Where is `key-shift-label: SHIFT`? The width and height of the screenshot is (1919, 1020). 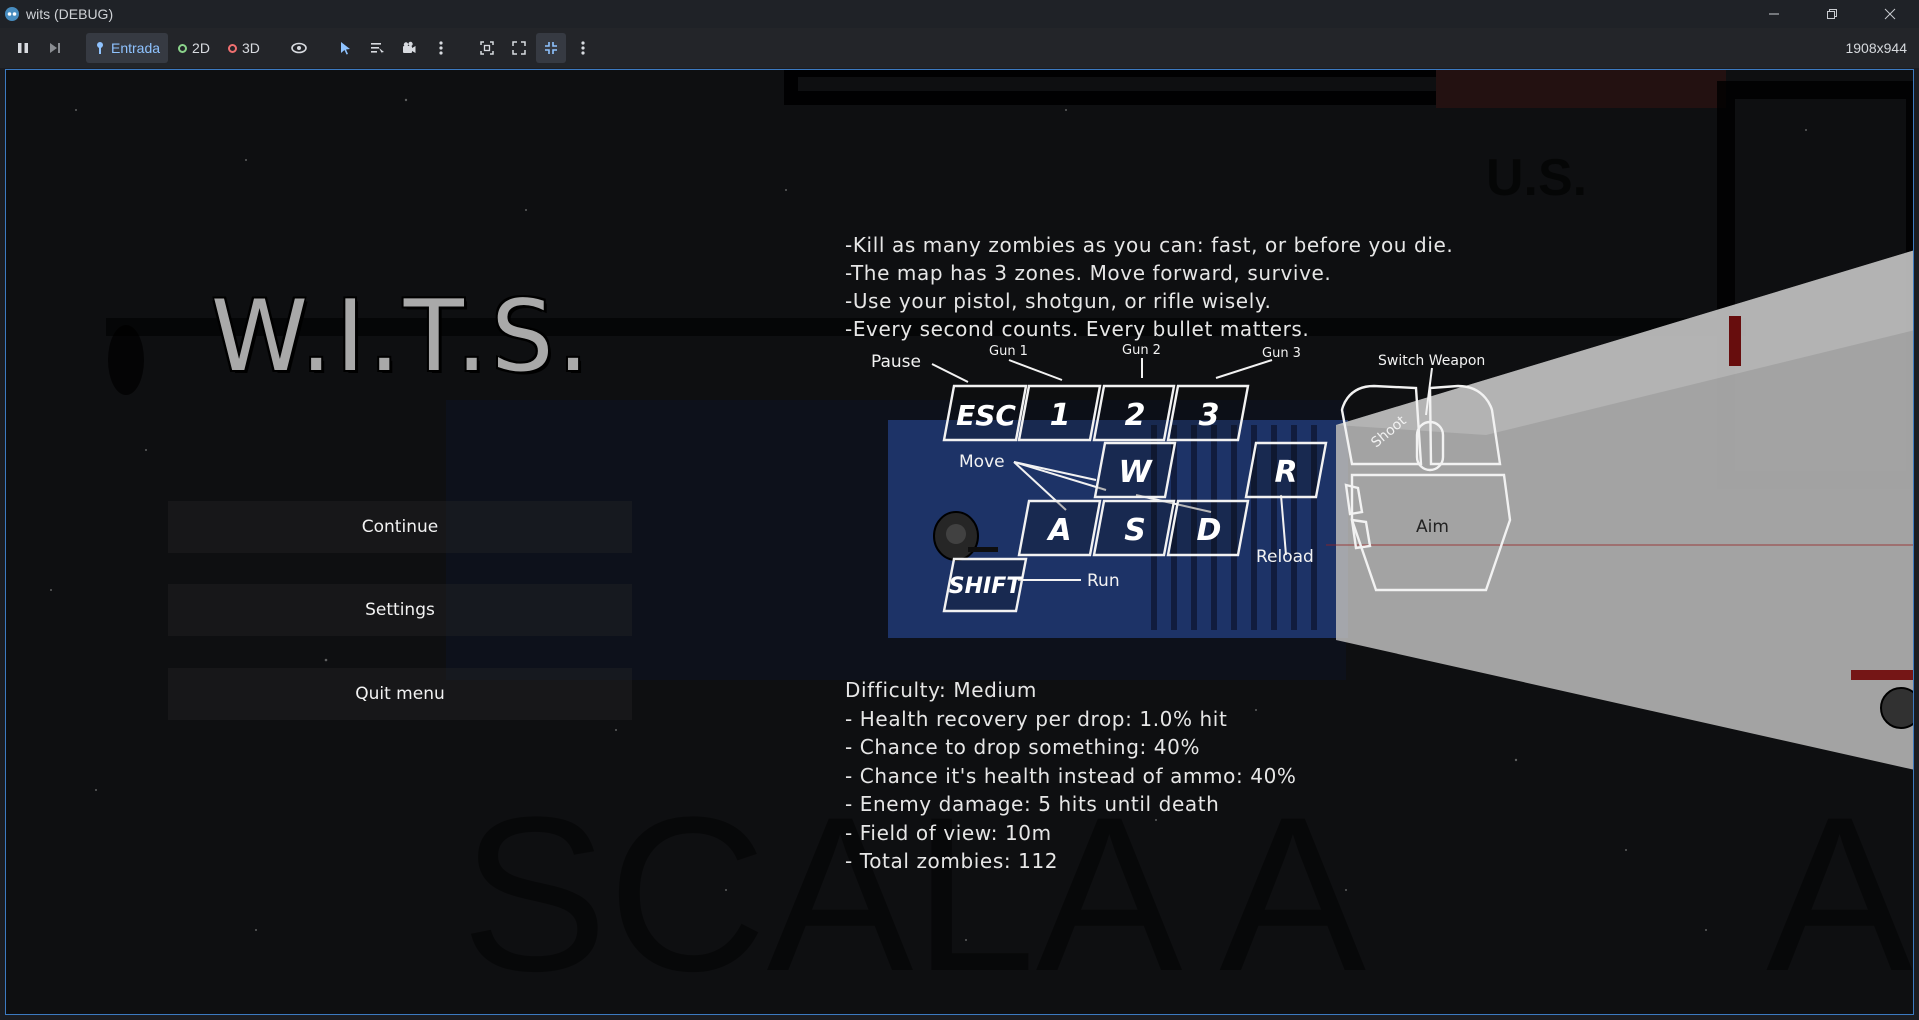 key-shift-label: SHIFT is located at coordinates (986, 586).